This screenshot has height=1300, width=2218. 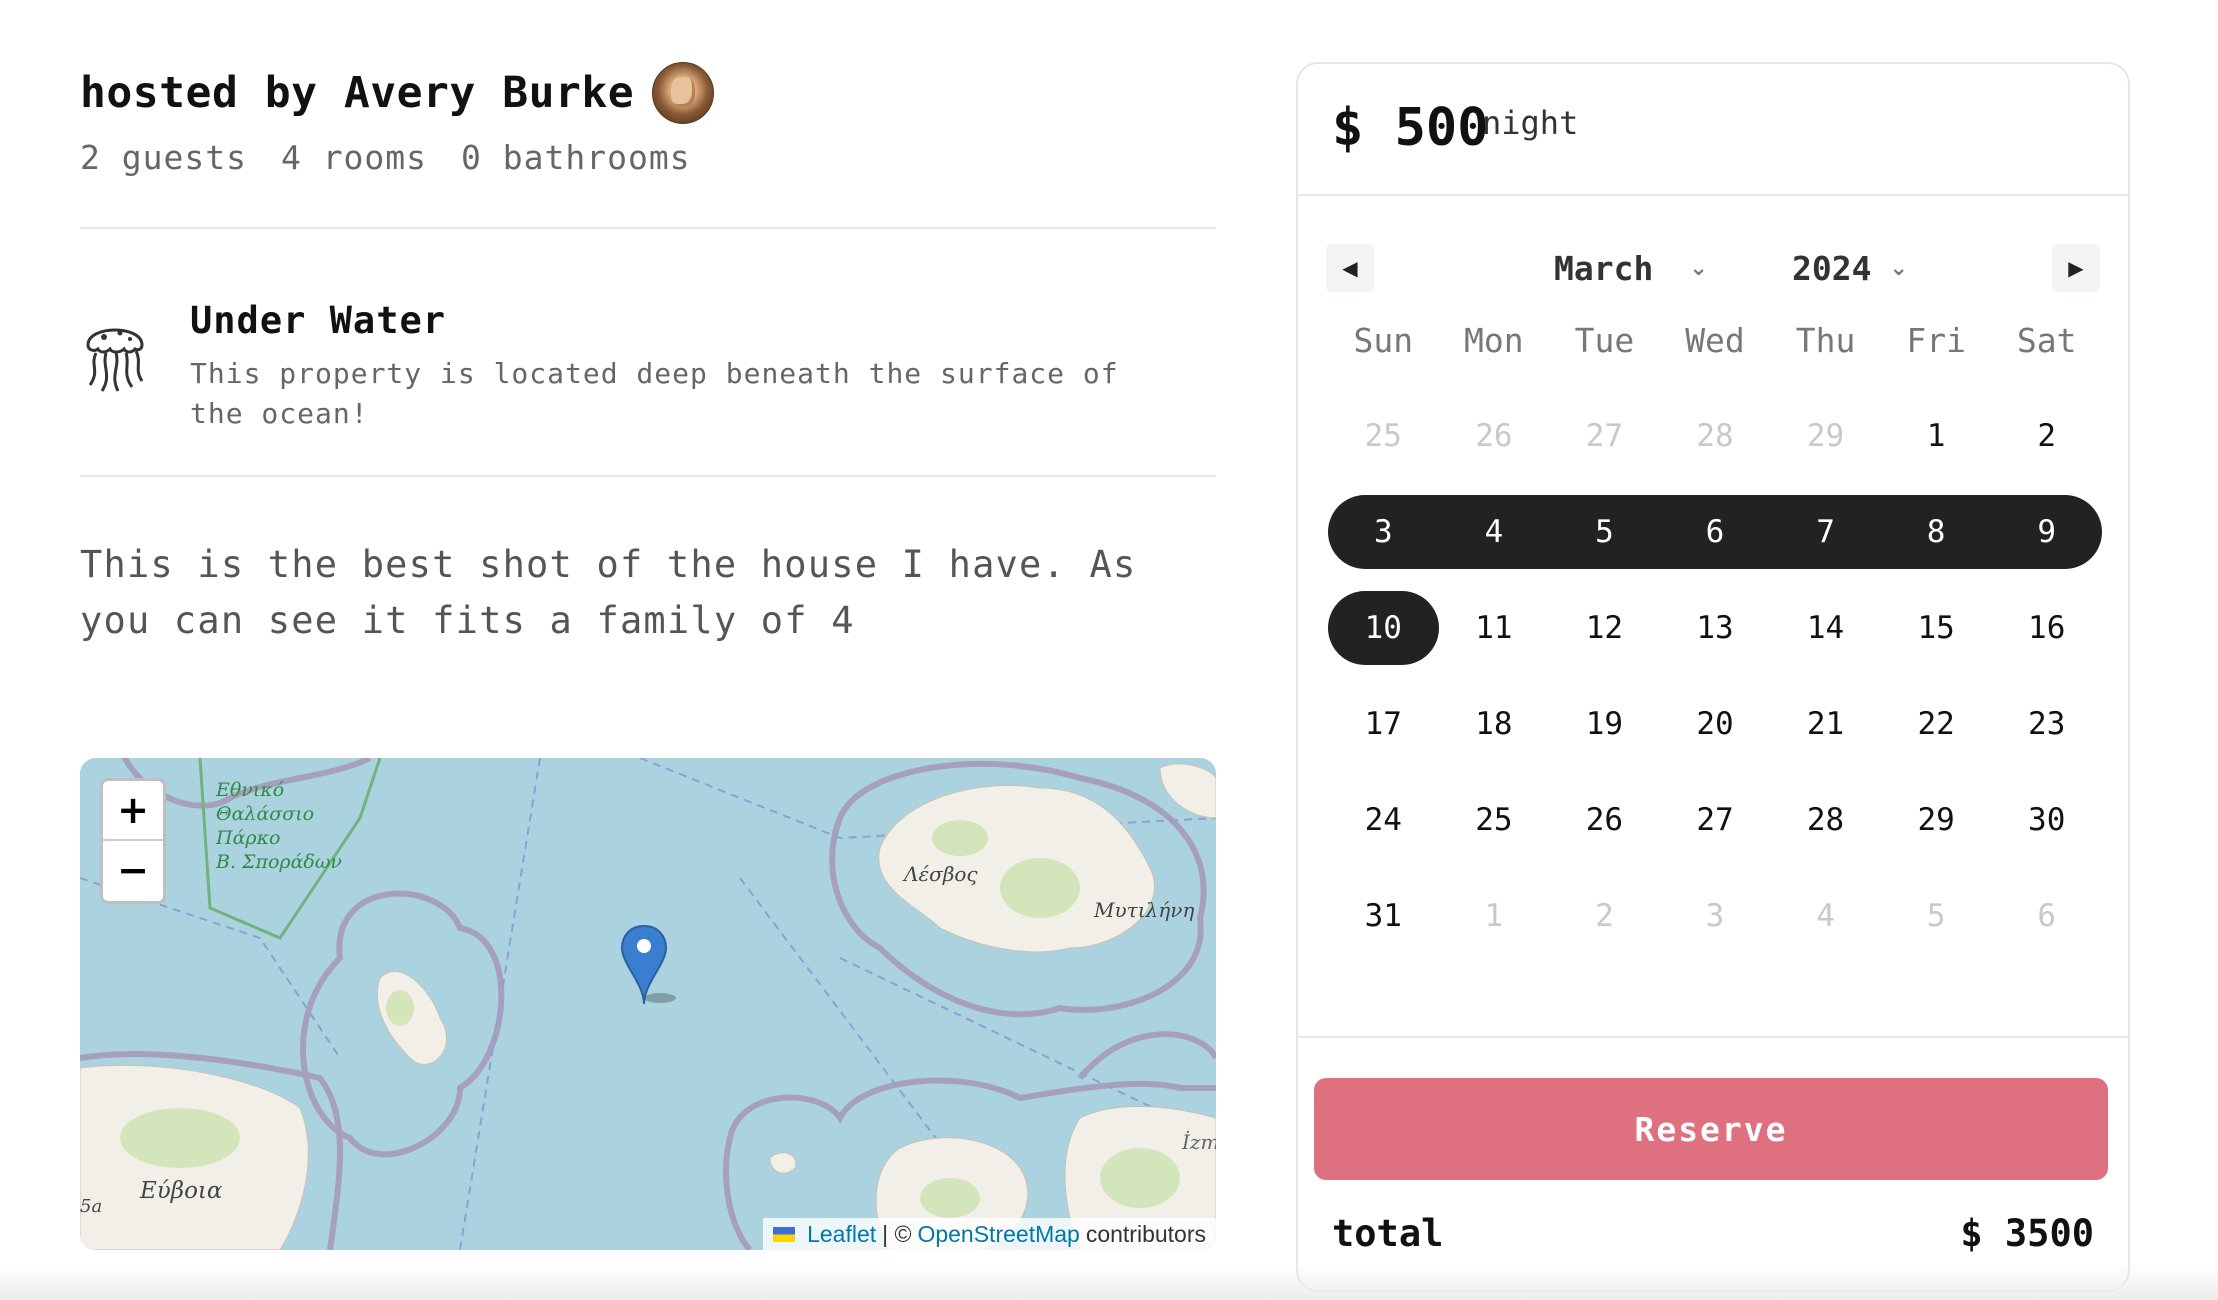 I want to click on weekday-label: Tue, so click(x=1604, y=340).